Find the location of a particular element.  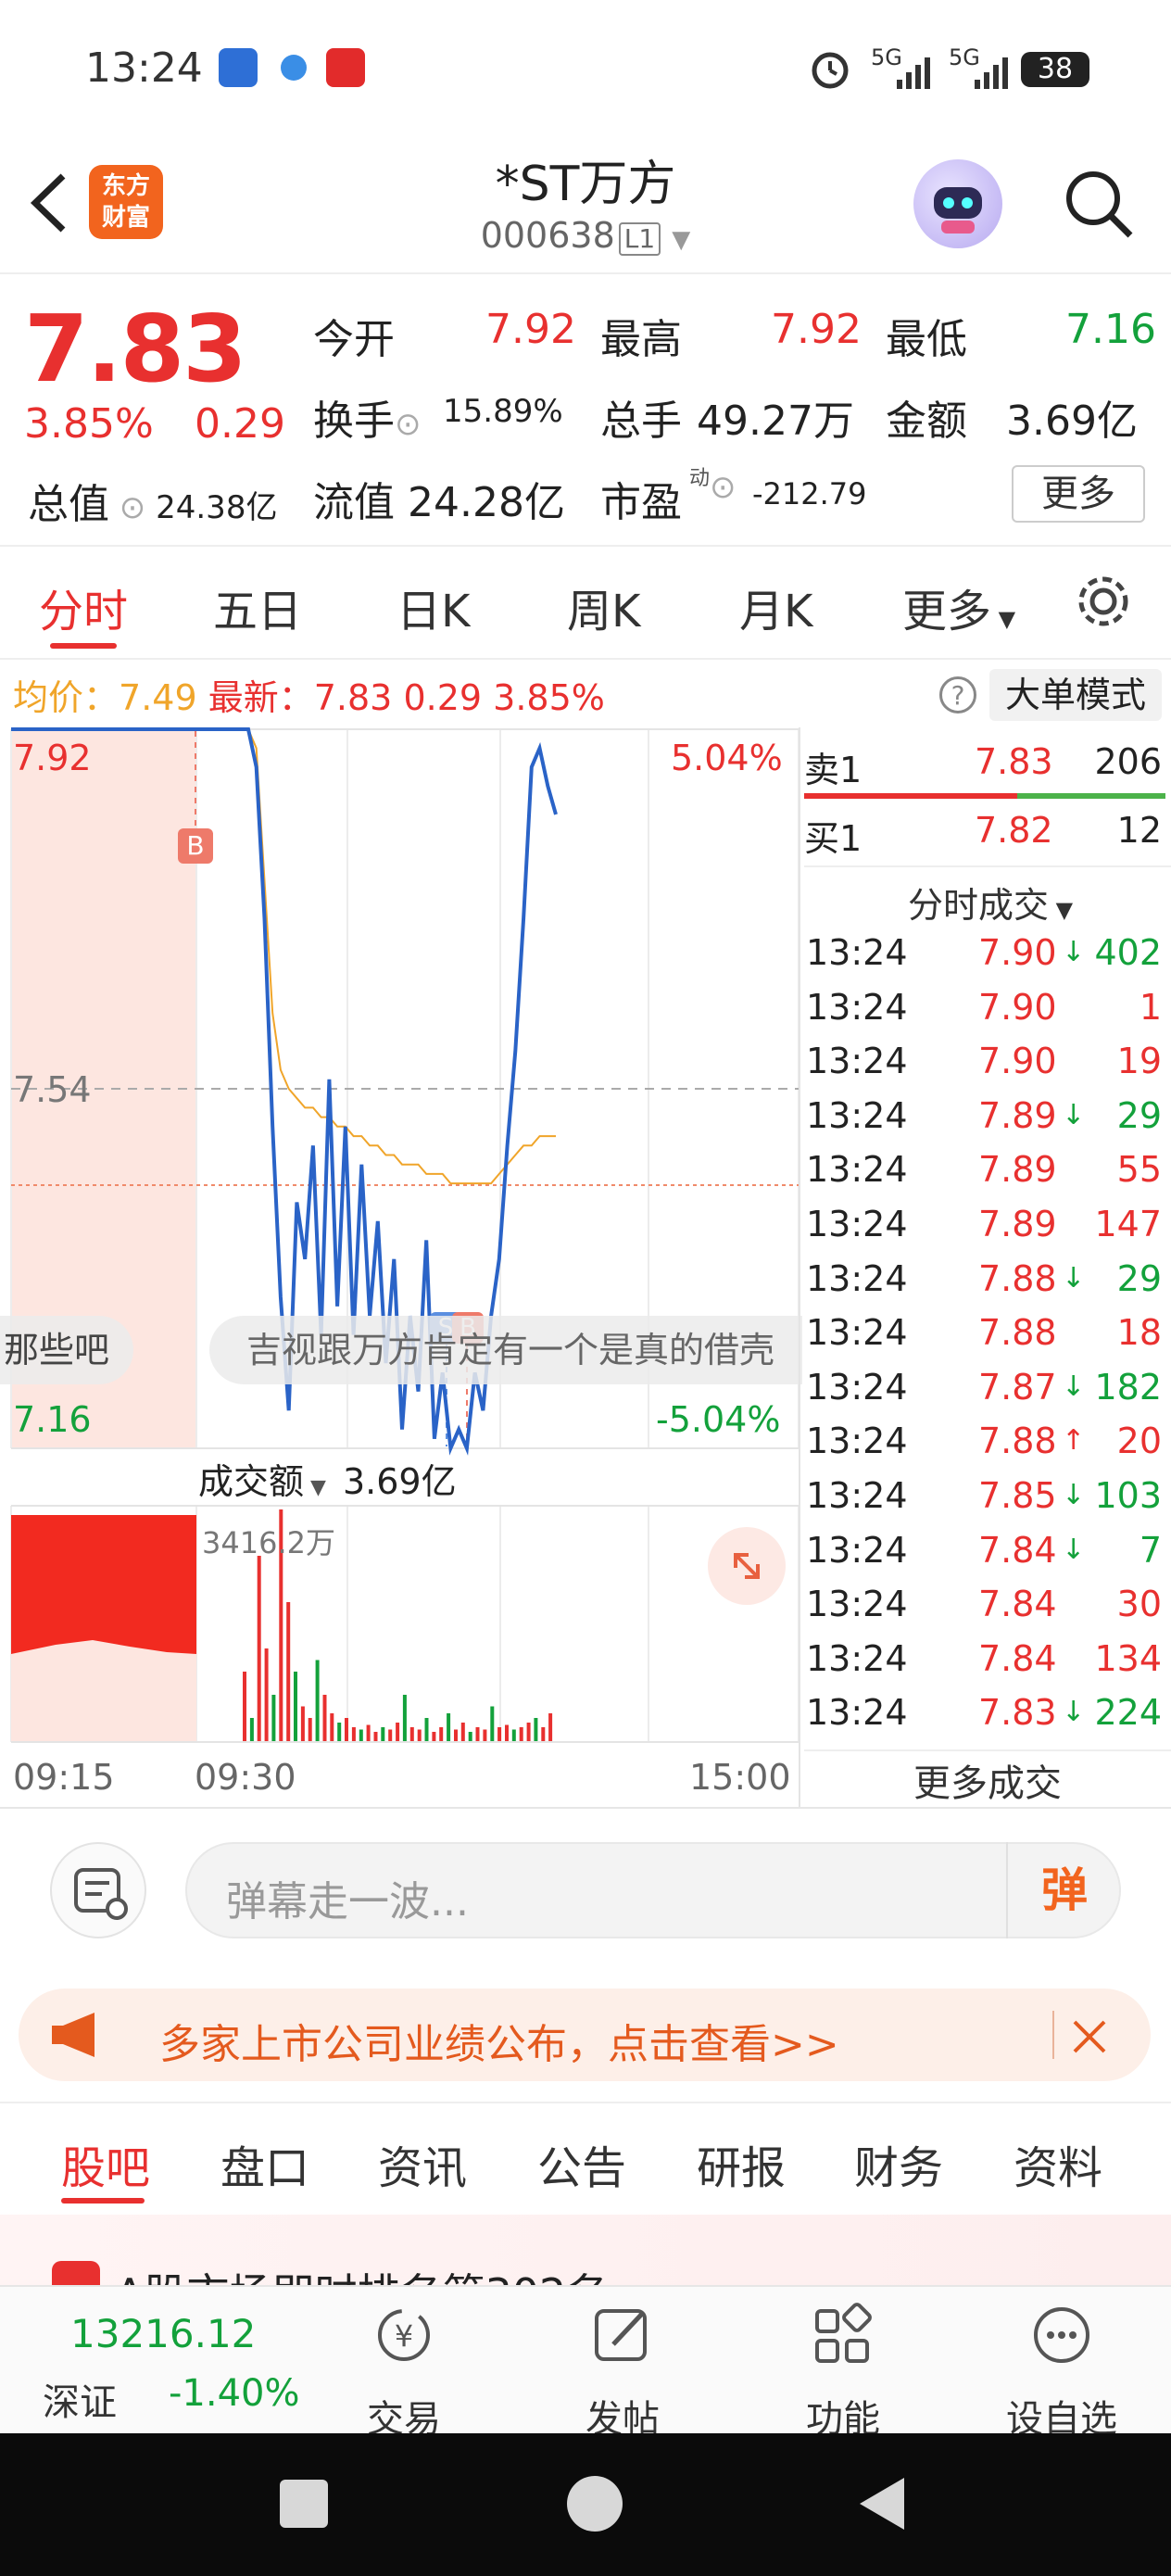

high-label: 最高 is located at coordinates (641, 340).